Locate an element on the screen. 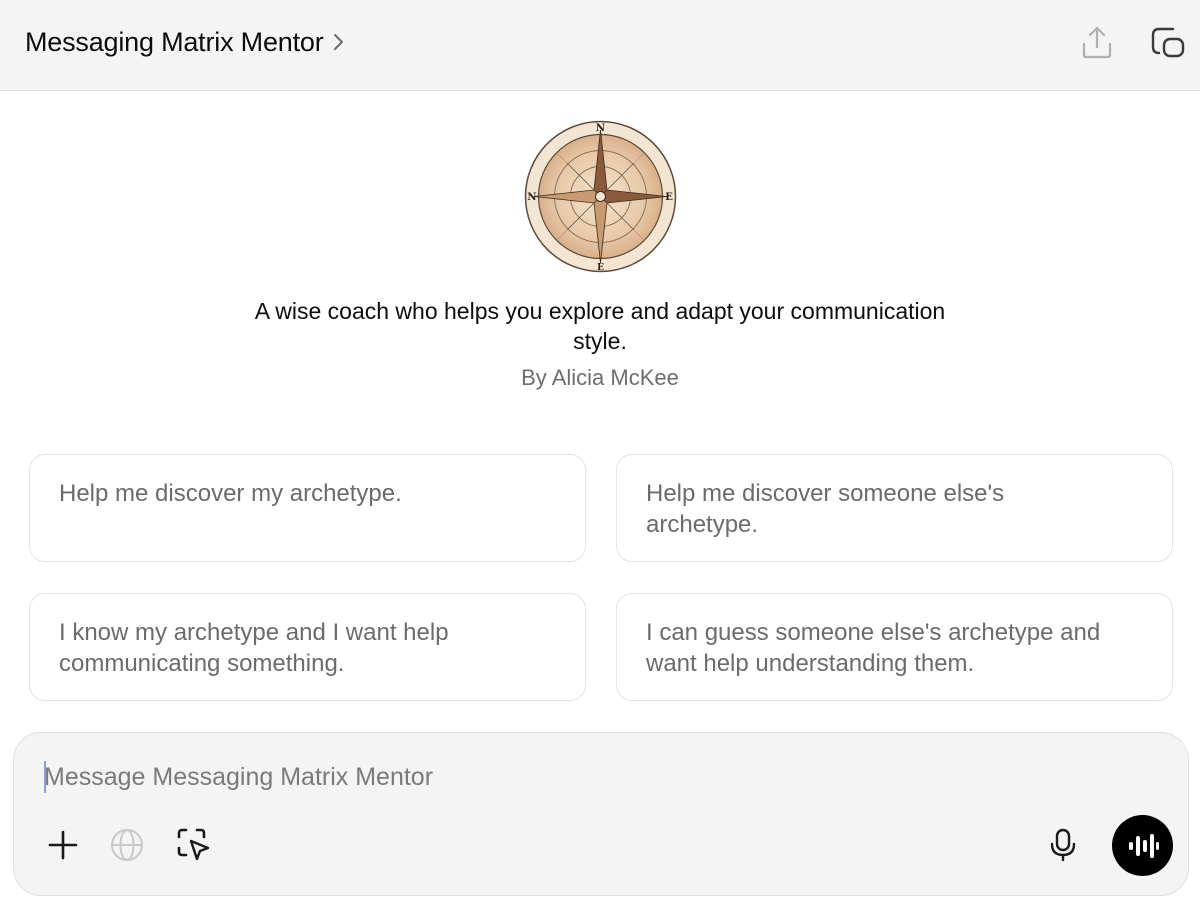 The height and width of the screenshot is (915, 1200). share-button is located at coordinates (1097, 42).